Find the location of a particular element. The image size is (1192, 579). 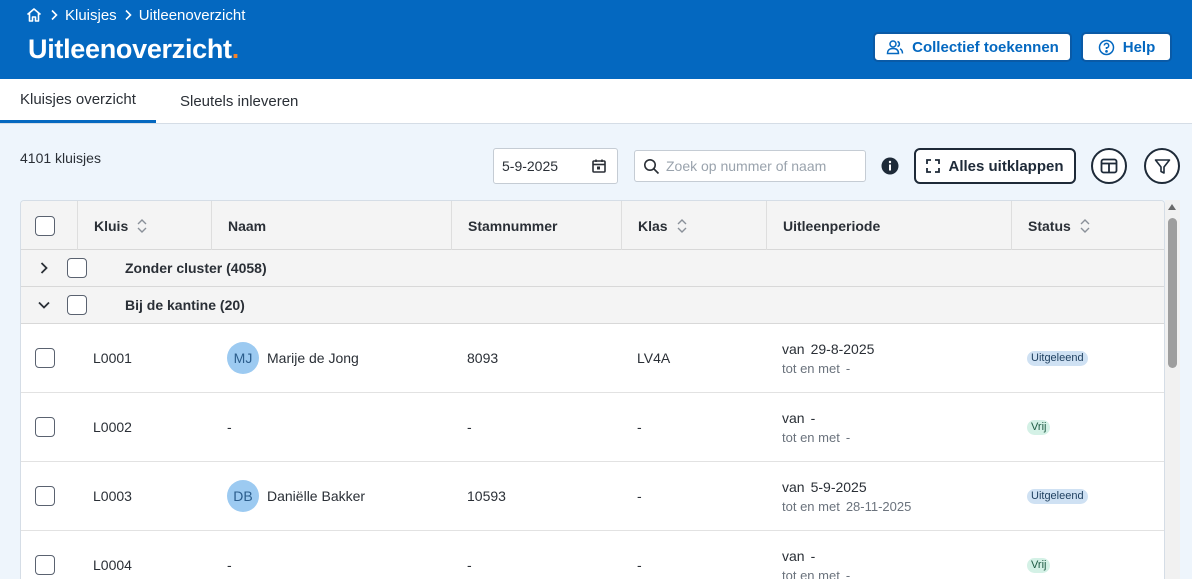

period-to-label: tot en met is located at coordinates (811, 573).